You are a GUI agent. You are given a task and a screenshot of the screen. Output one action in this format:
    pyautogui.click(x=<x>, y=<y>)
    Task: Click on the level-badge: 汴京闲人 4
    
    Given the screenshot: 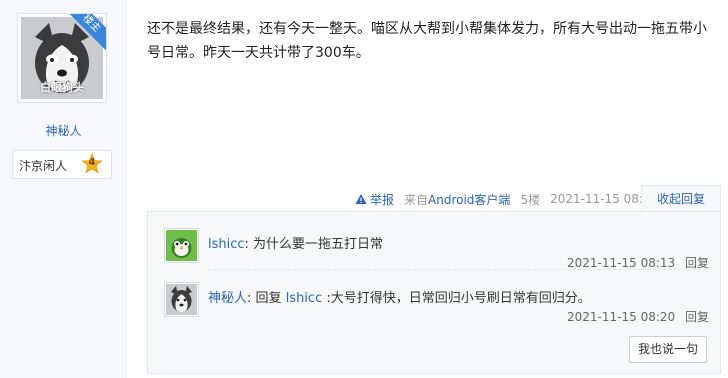 What is the action you would take?
    pyautogui.click(x=62, y=164)
    